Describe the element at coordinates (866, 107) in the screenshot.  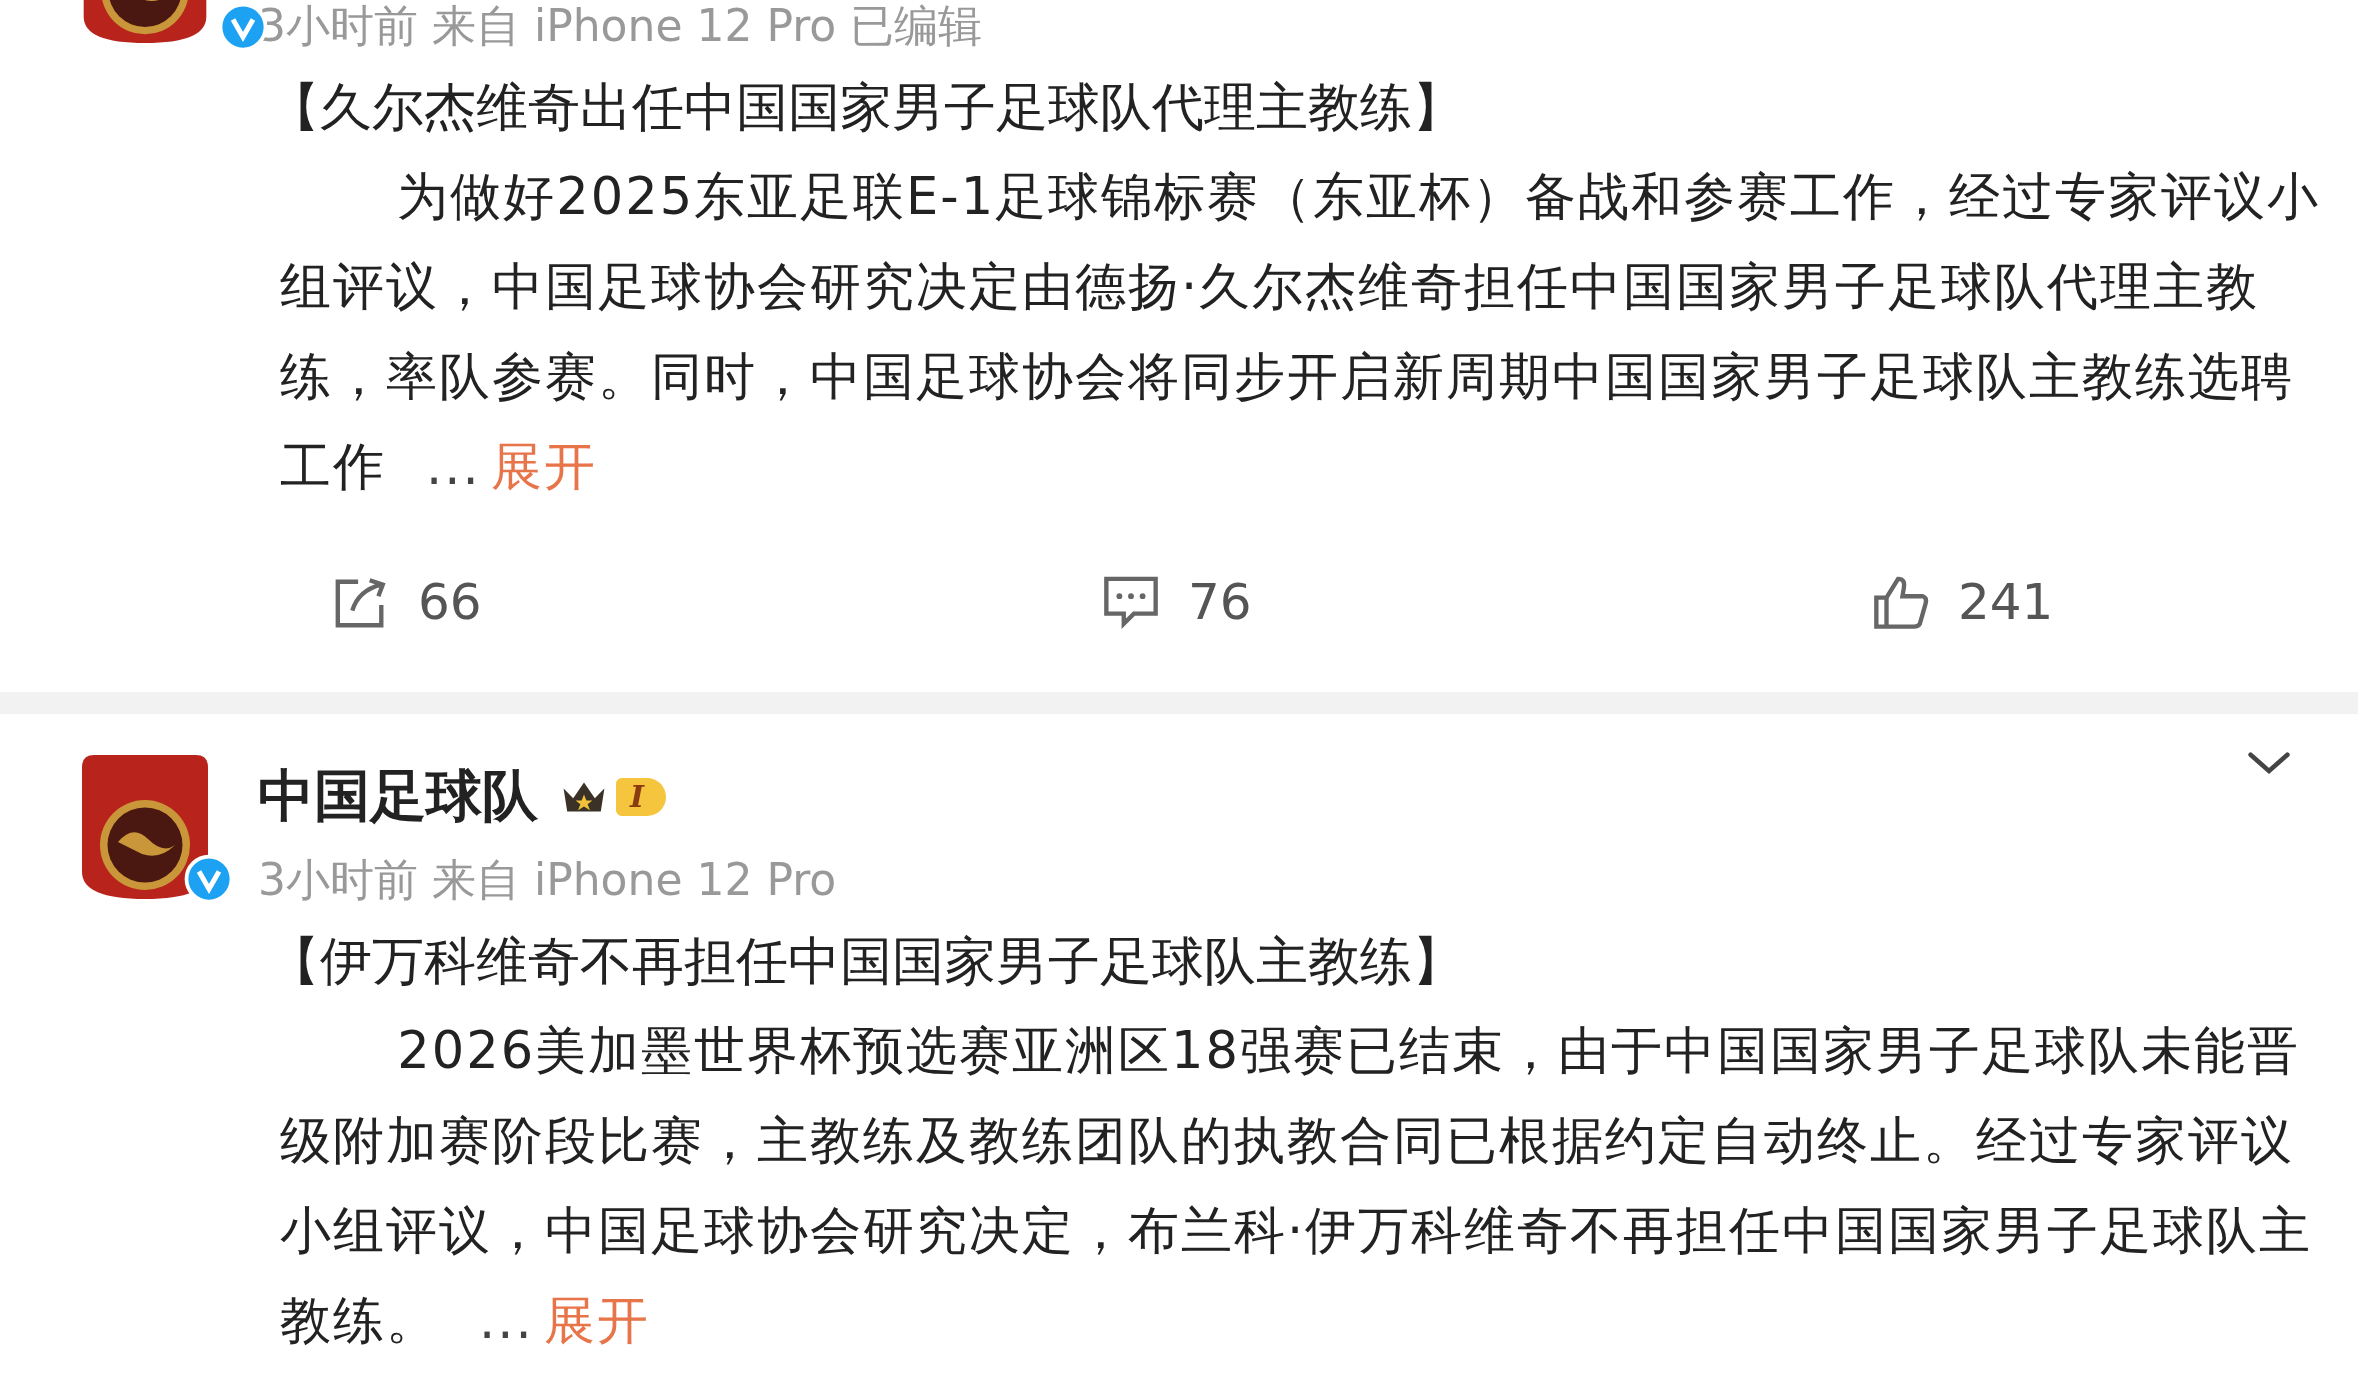
I see `post-title: 【久尔杰维奇出任中国国家男子足球队代理主教练】` at that location.